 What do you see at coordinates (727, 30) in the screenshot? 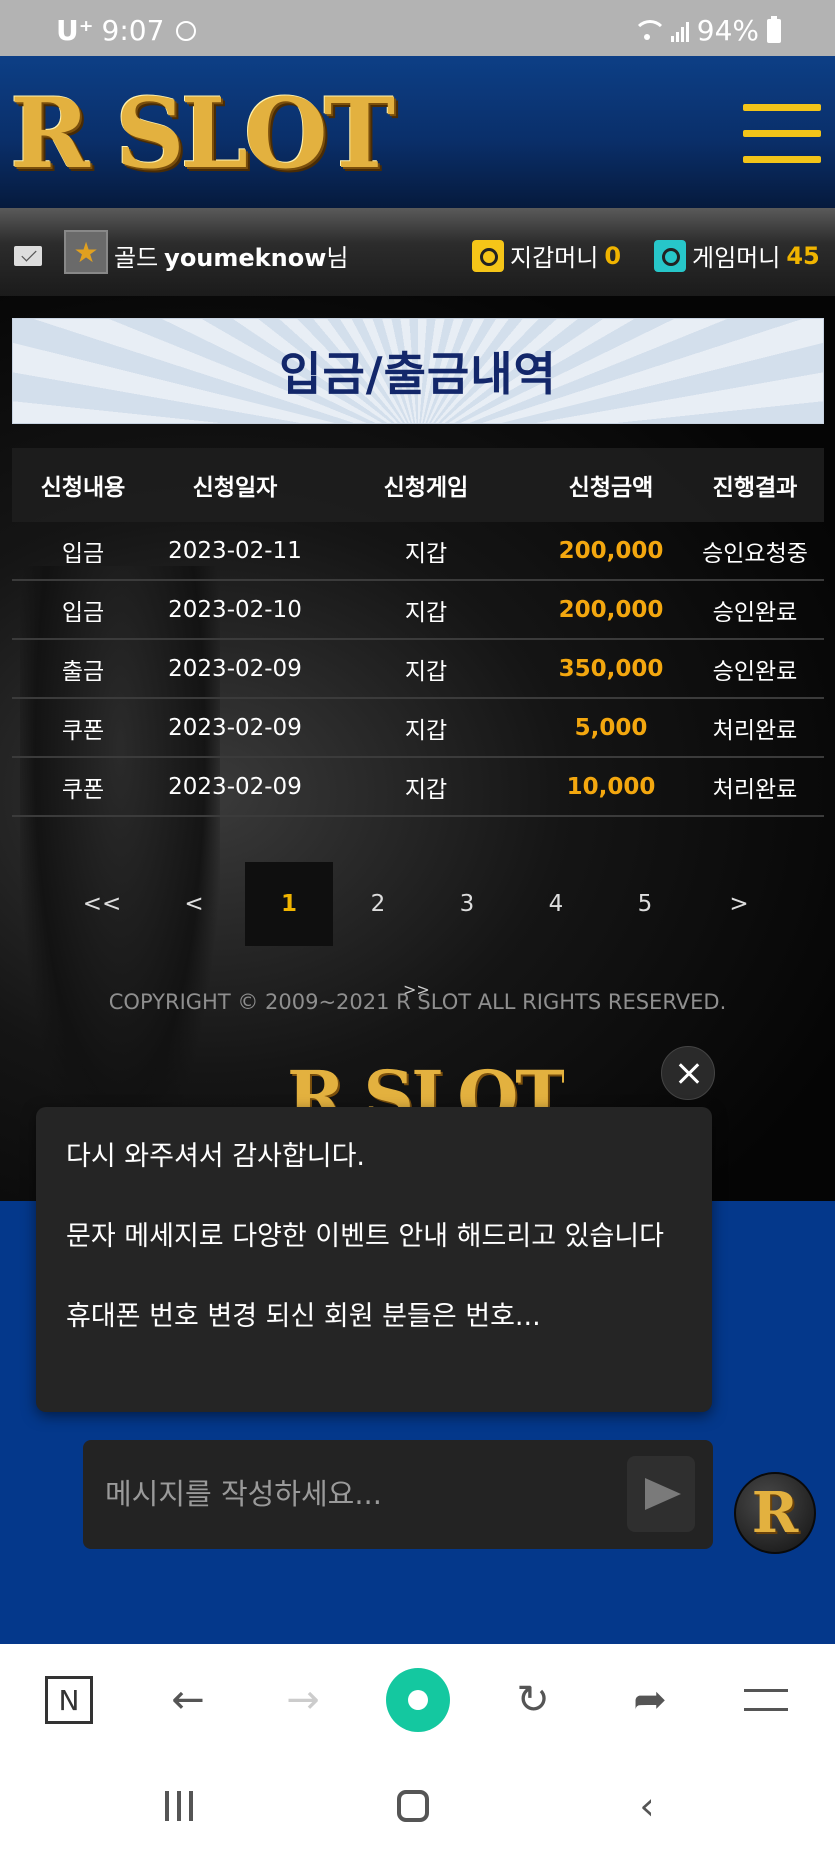
I see `battery-percent: 94%` at bounding box center [727, 30].